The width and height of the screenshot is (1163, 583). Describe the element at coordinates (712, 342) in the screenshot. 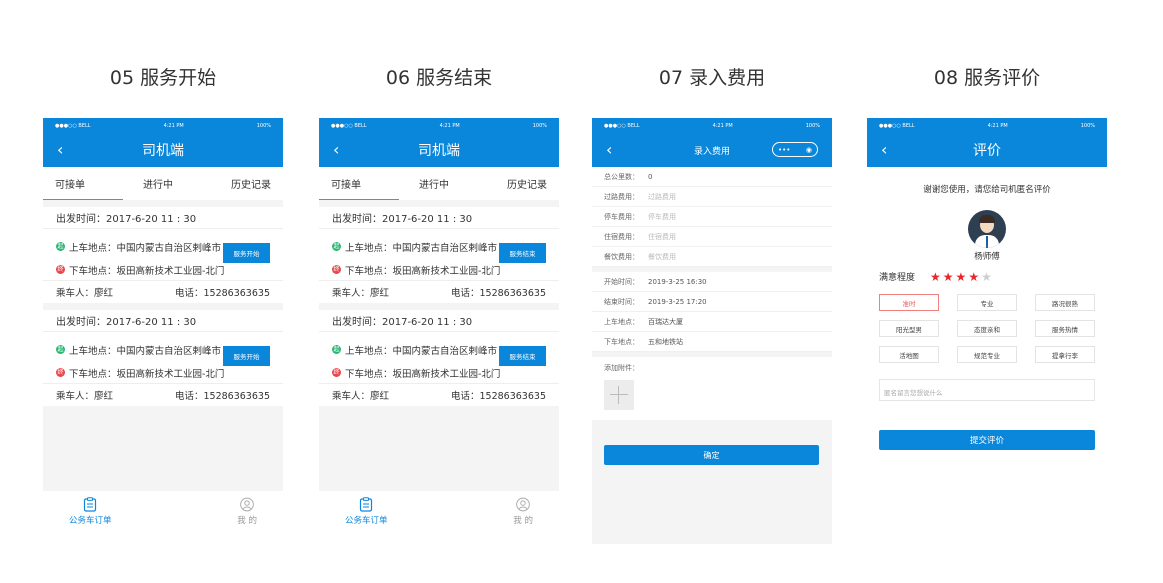

I see `trip-dropoff: 下车地点： 五和地铁站` at that location.